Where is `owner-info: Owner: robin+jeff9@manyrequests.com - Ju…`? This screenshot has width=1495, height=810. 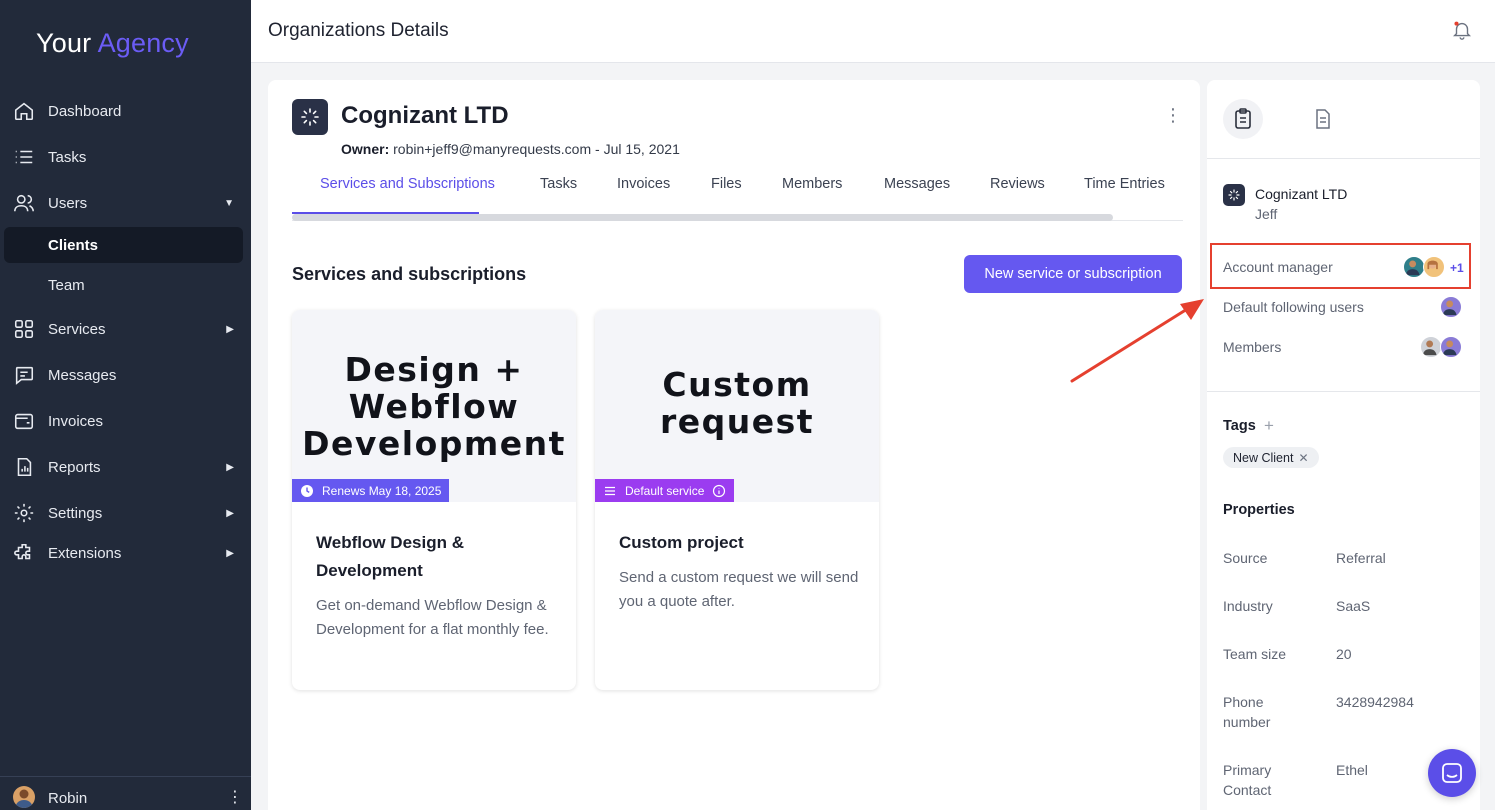 owner-info: Owner: robin+jeff9@manyrequests.com - Ju… is located at coordinates (510, 149).